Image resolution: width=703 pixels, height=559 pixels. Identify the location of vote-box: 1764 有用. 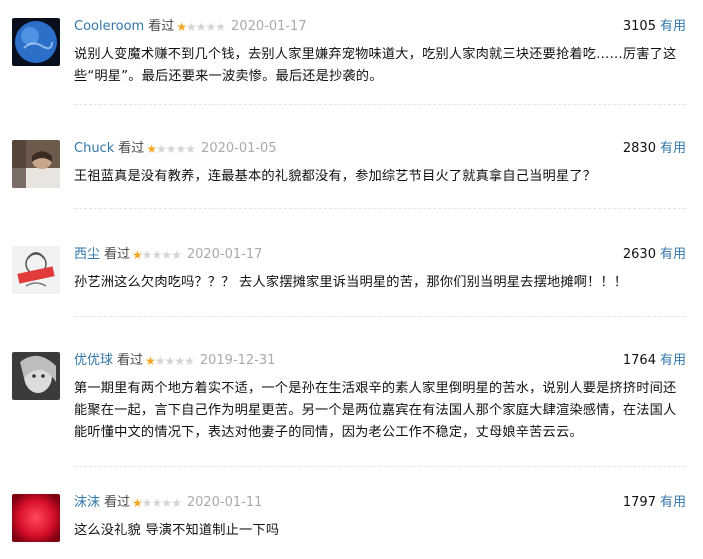
(654, 361).